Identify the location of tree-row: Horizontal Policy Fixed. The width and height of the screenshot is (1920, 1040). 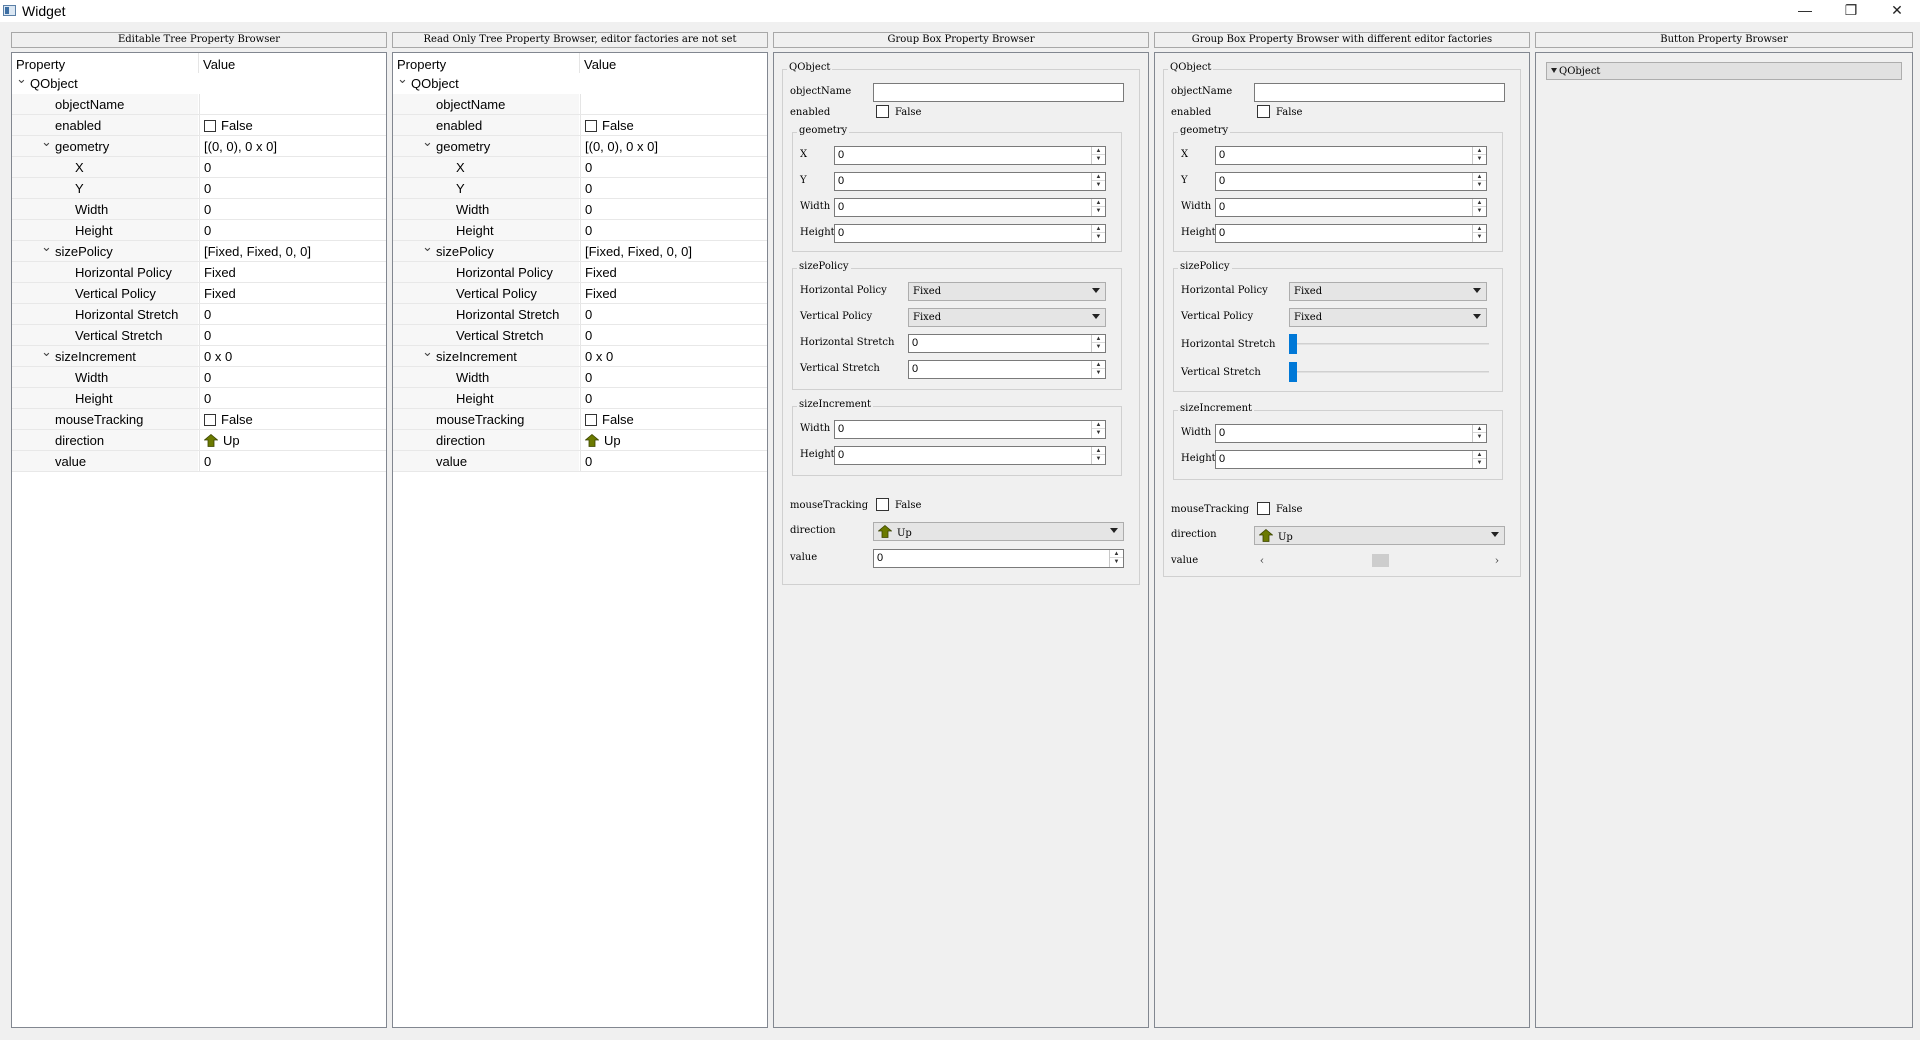
(199, 272).